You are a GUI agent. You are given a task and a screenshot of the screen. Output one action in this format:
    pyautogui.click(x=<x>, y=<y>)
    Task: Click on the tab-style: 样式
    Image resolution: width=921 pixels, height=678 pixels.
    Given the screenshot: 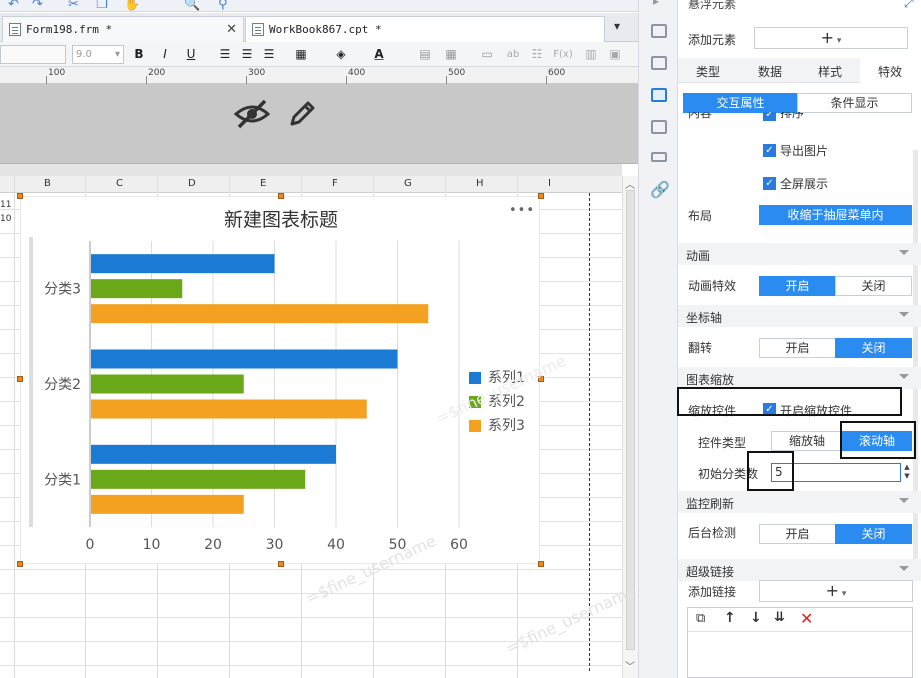 What is the action you would take?
    pyautogui.click(x=830, y=71)
    